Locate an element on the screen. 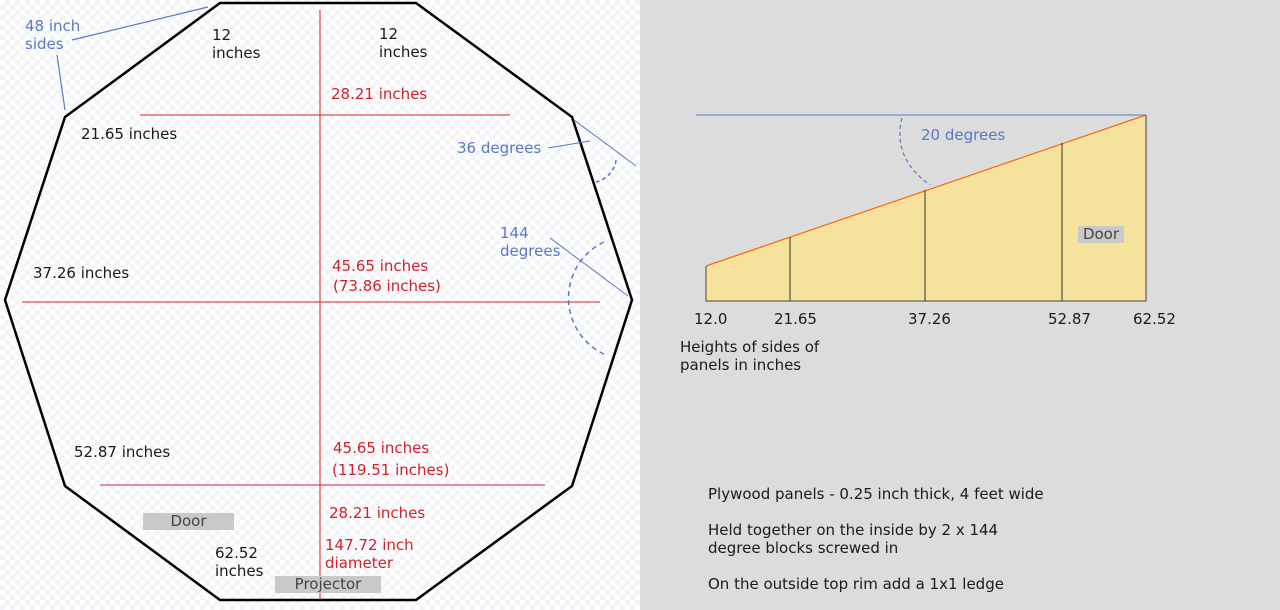  height-tick-label: 52.87 is located at coordinates (1069, 319).